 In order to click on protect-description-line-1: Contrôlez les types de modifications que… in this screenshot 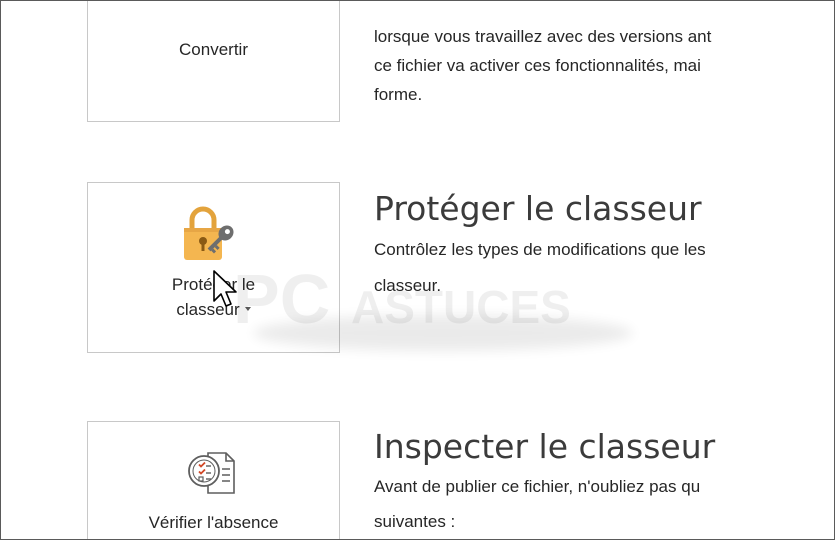, I will do `click(540, 249)`.